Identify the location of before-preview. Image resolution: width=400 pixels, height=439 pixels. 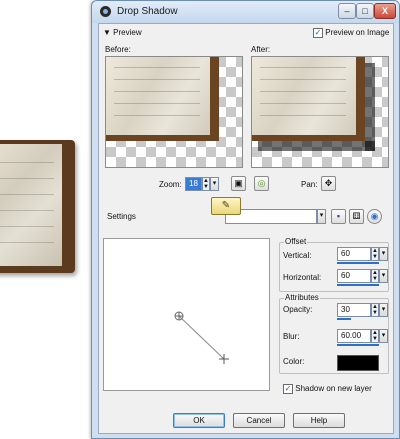
(174, 112).